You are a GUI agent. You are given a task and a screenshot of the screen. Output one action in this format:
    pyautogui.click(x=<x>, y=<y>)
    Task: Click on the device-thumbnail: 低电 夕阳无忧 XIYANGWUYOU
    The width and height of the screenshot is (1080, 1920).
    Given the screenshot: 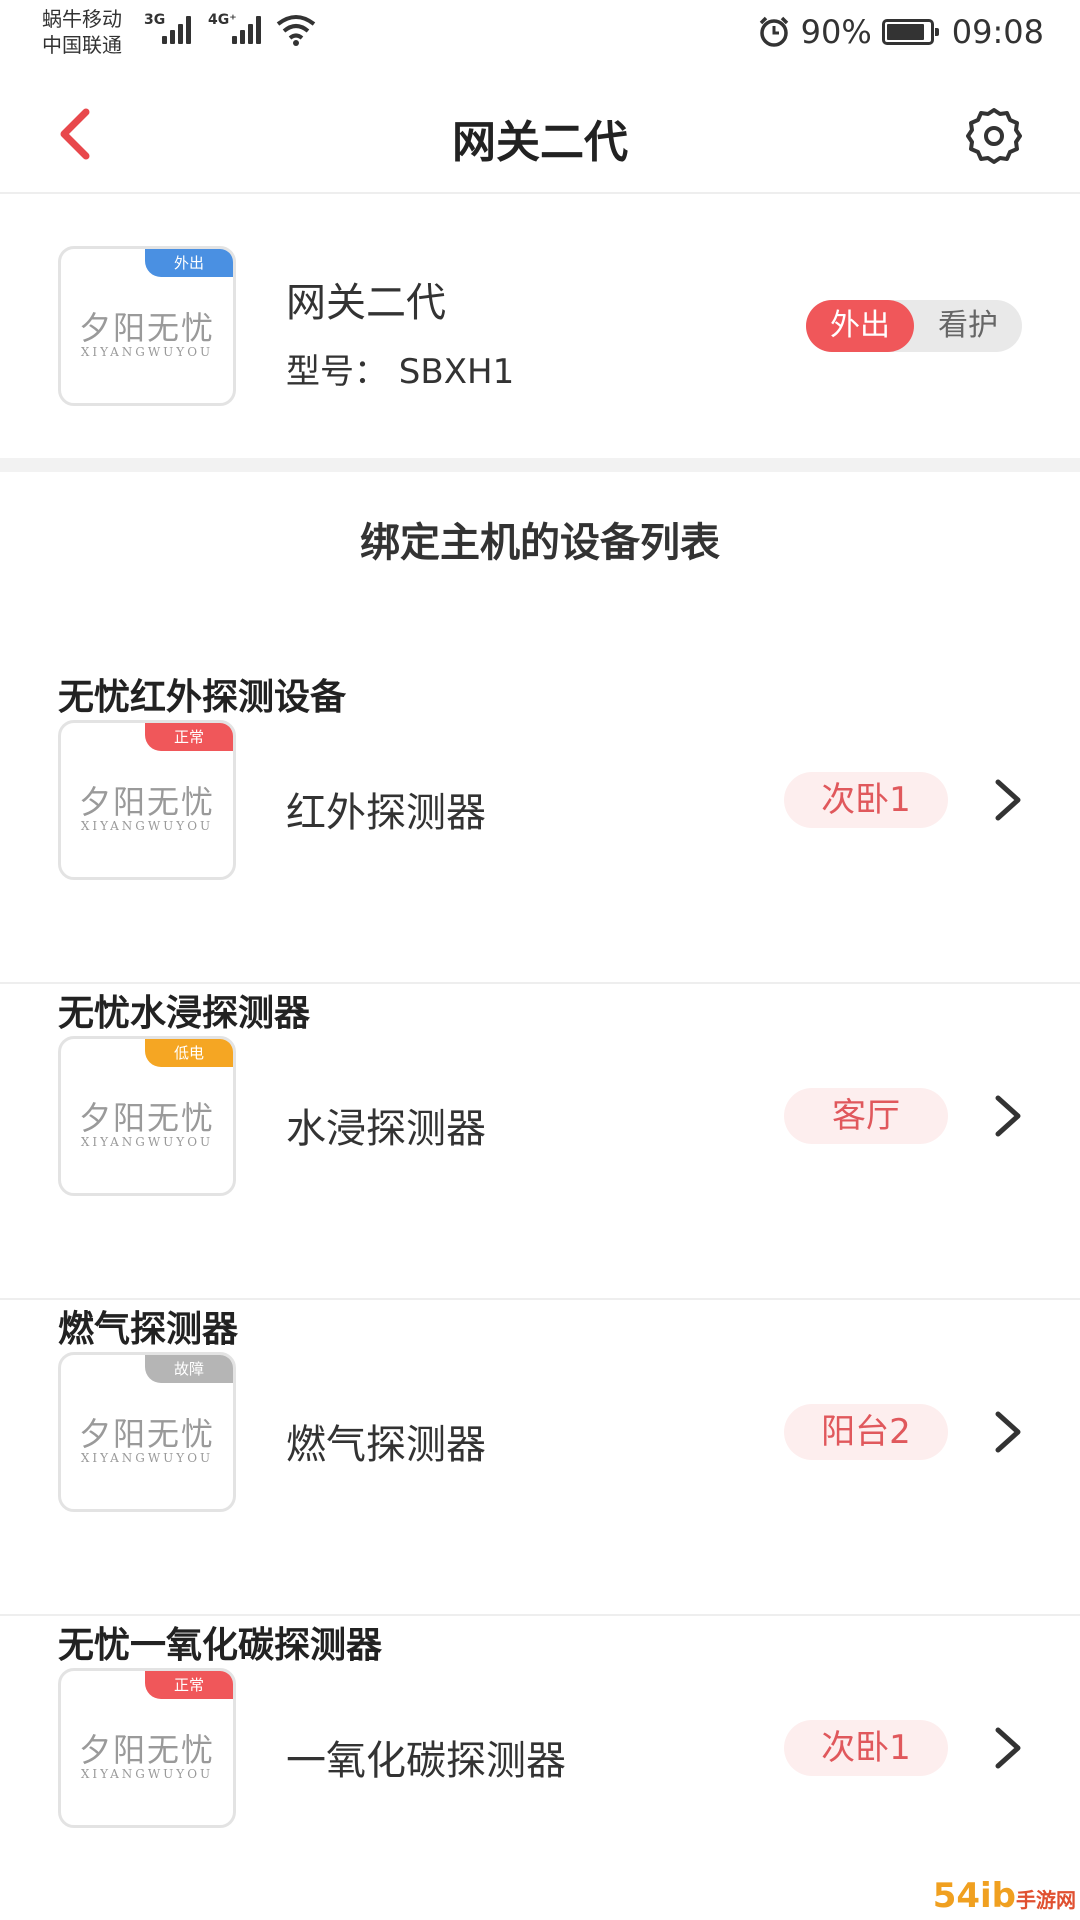 What is the action you would take?
    pyautogui.click(x=147, y=1116)
    